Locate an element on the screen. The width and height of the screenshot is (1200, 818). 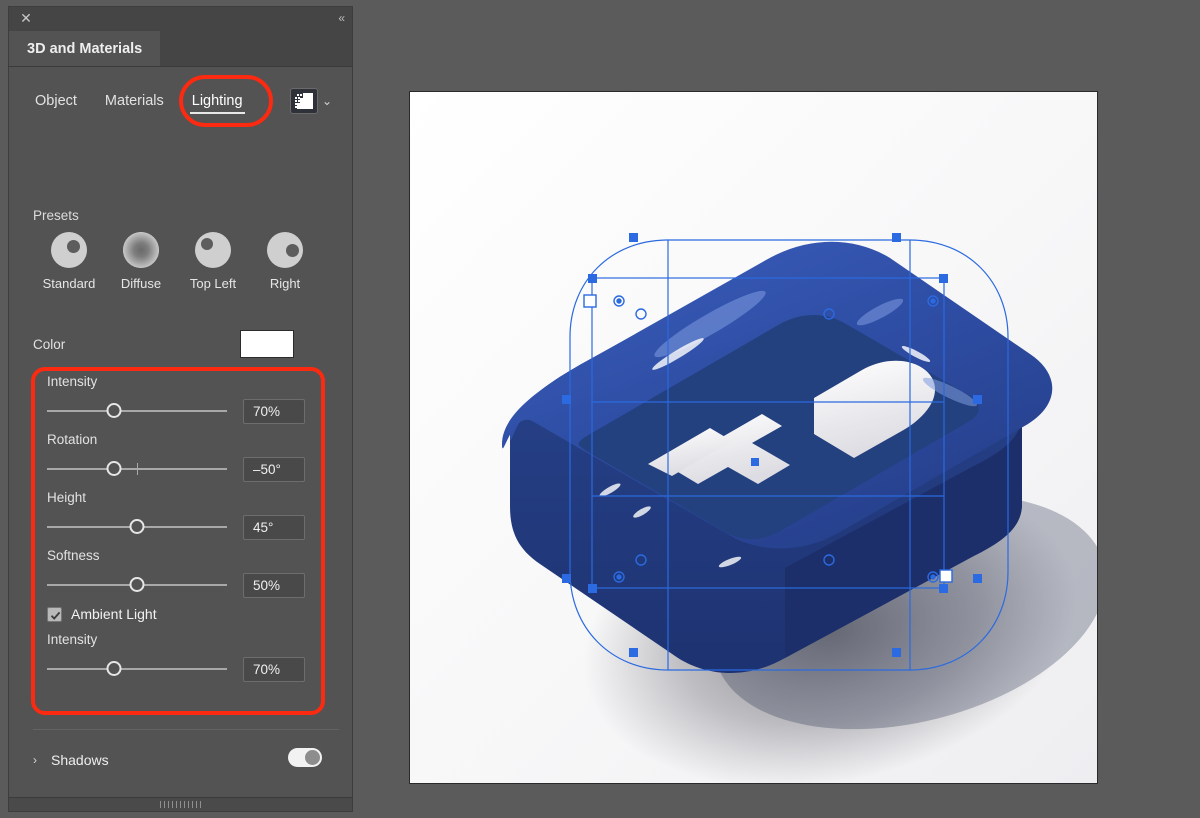
softness-slider is located at coordinates (137, 585).